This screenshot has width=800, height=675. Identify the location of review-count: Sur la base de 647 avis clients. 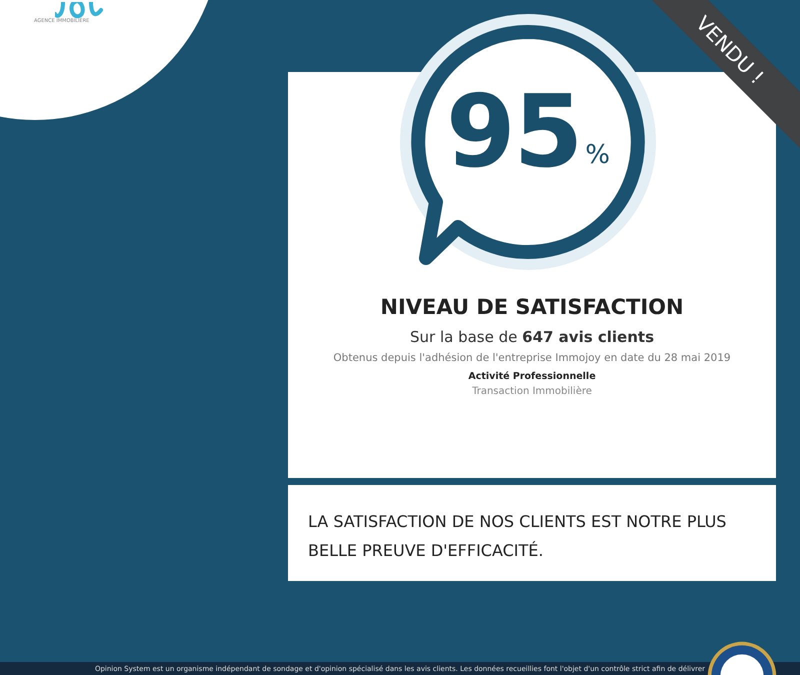
(532, 337).